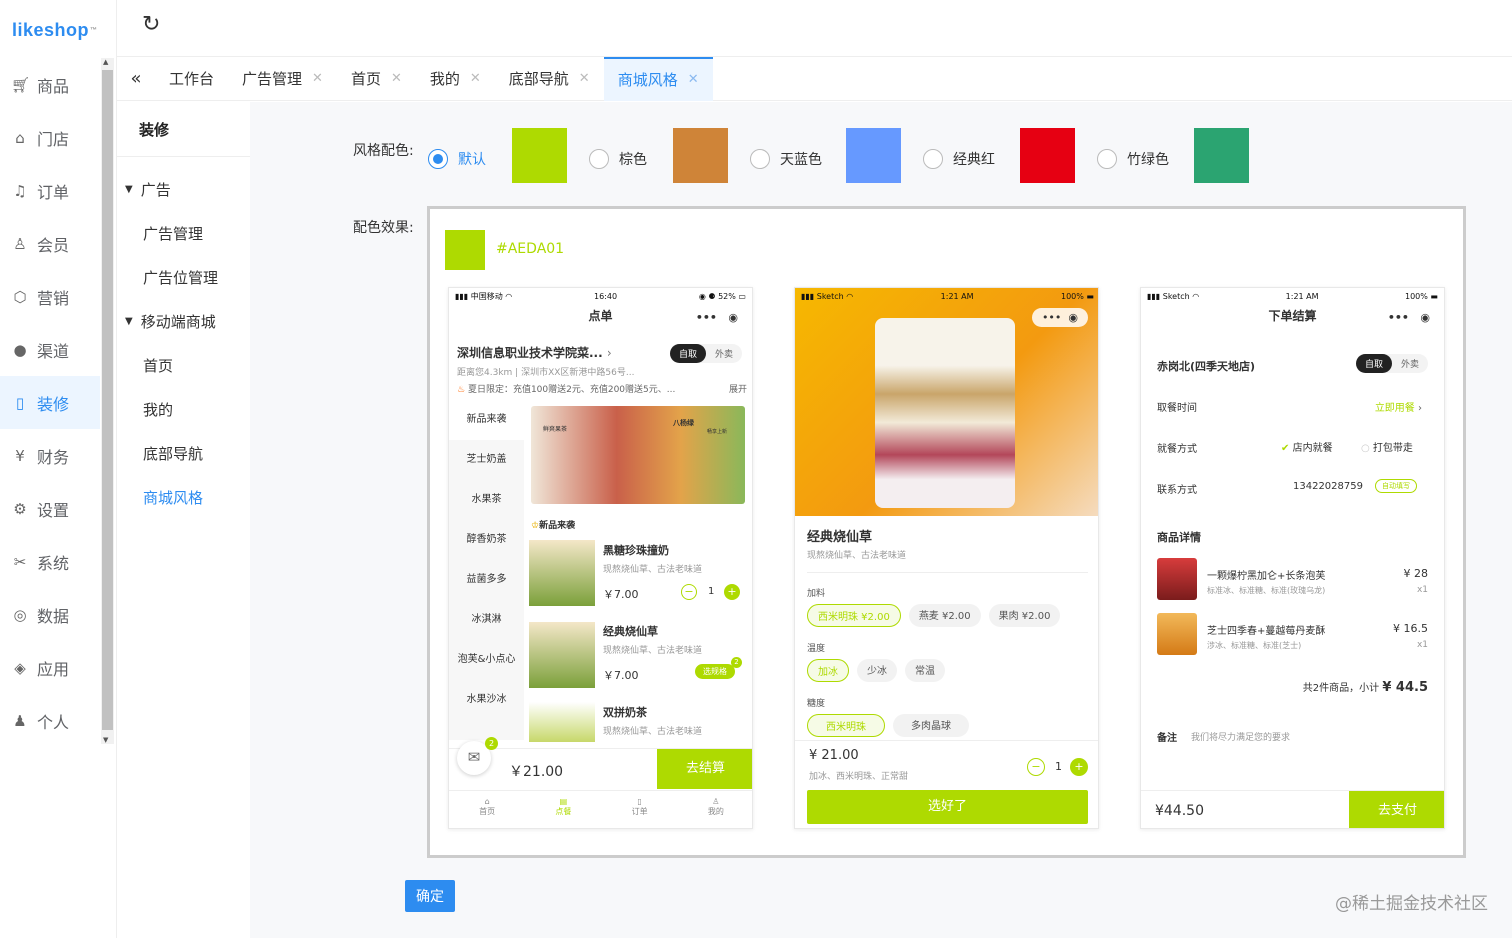 Image resolution: width=1512 pixels, height=938 pixels. What do you see at coordinates (457, 159) in the screenshot?
I see `style-option-default: 默认` at bounding box center [457, 159].